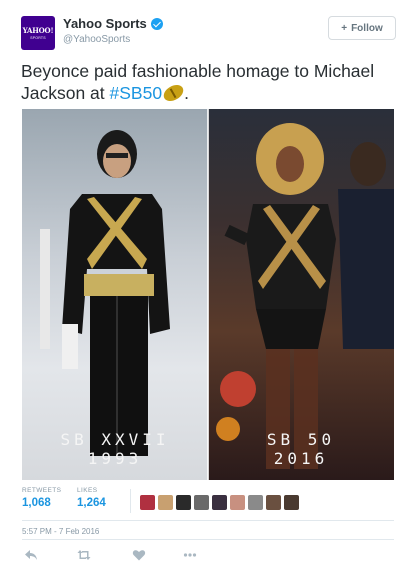 The image size is (413, 577). I want to click on avatar: YAHOO! SPORTS, so click(38, 33).